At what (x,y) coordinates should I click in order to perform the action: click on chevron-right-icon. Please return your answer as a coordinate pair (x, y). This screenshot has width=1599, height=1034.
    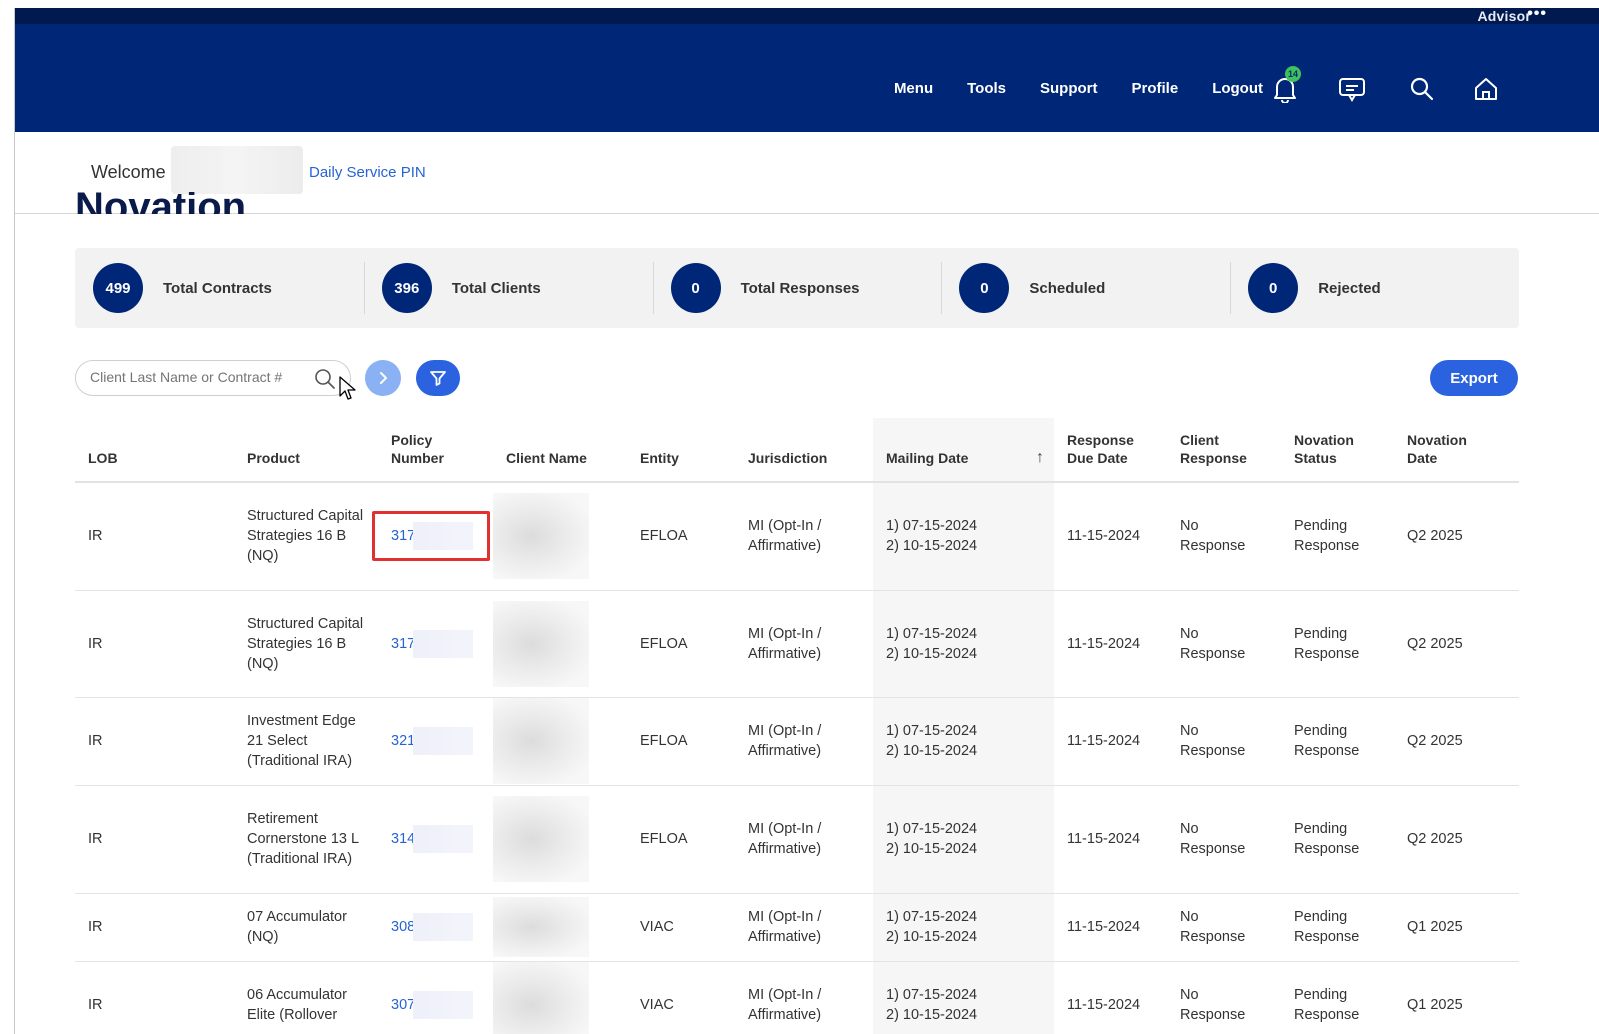
    Looking at the image, I should click on (383, 378).